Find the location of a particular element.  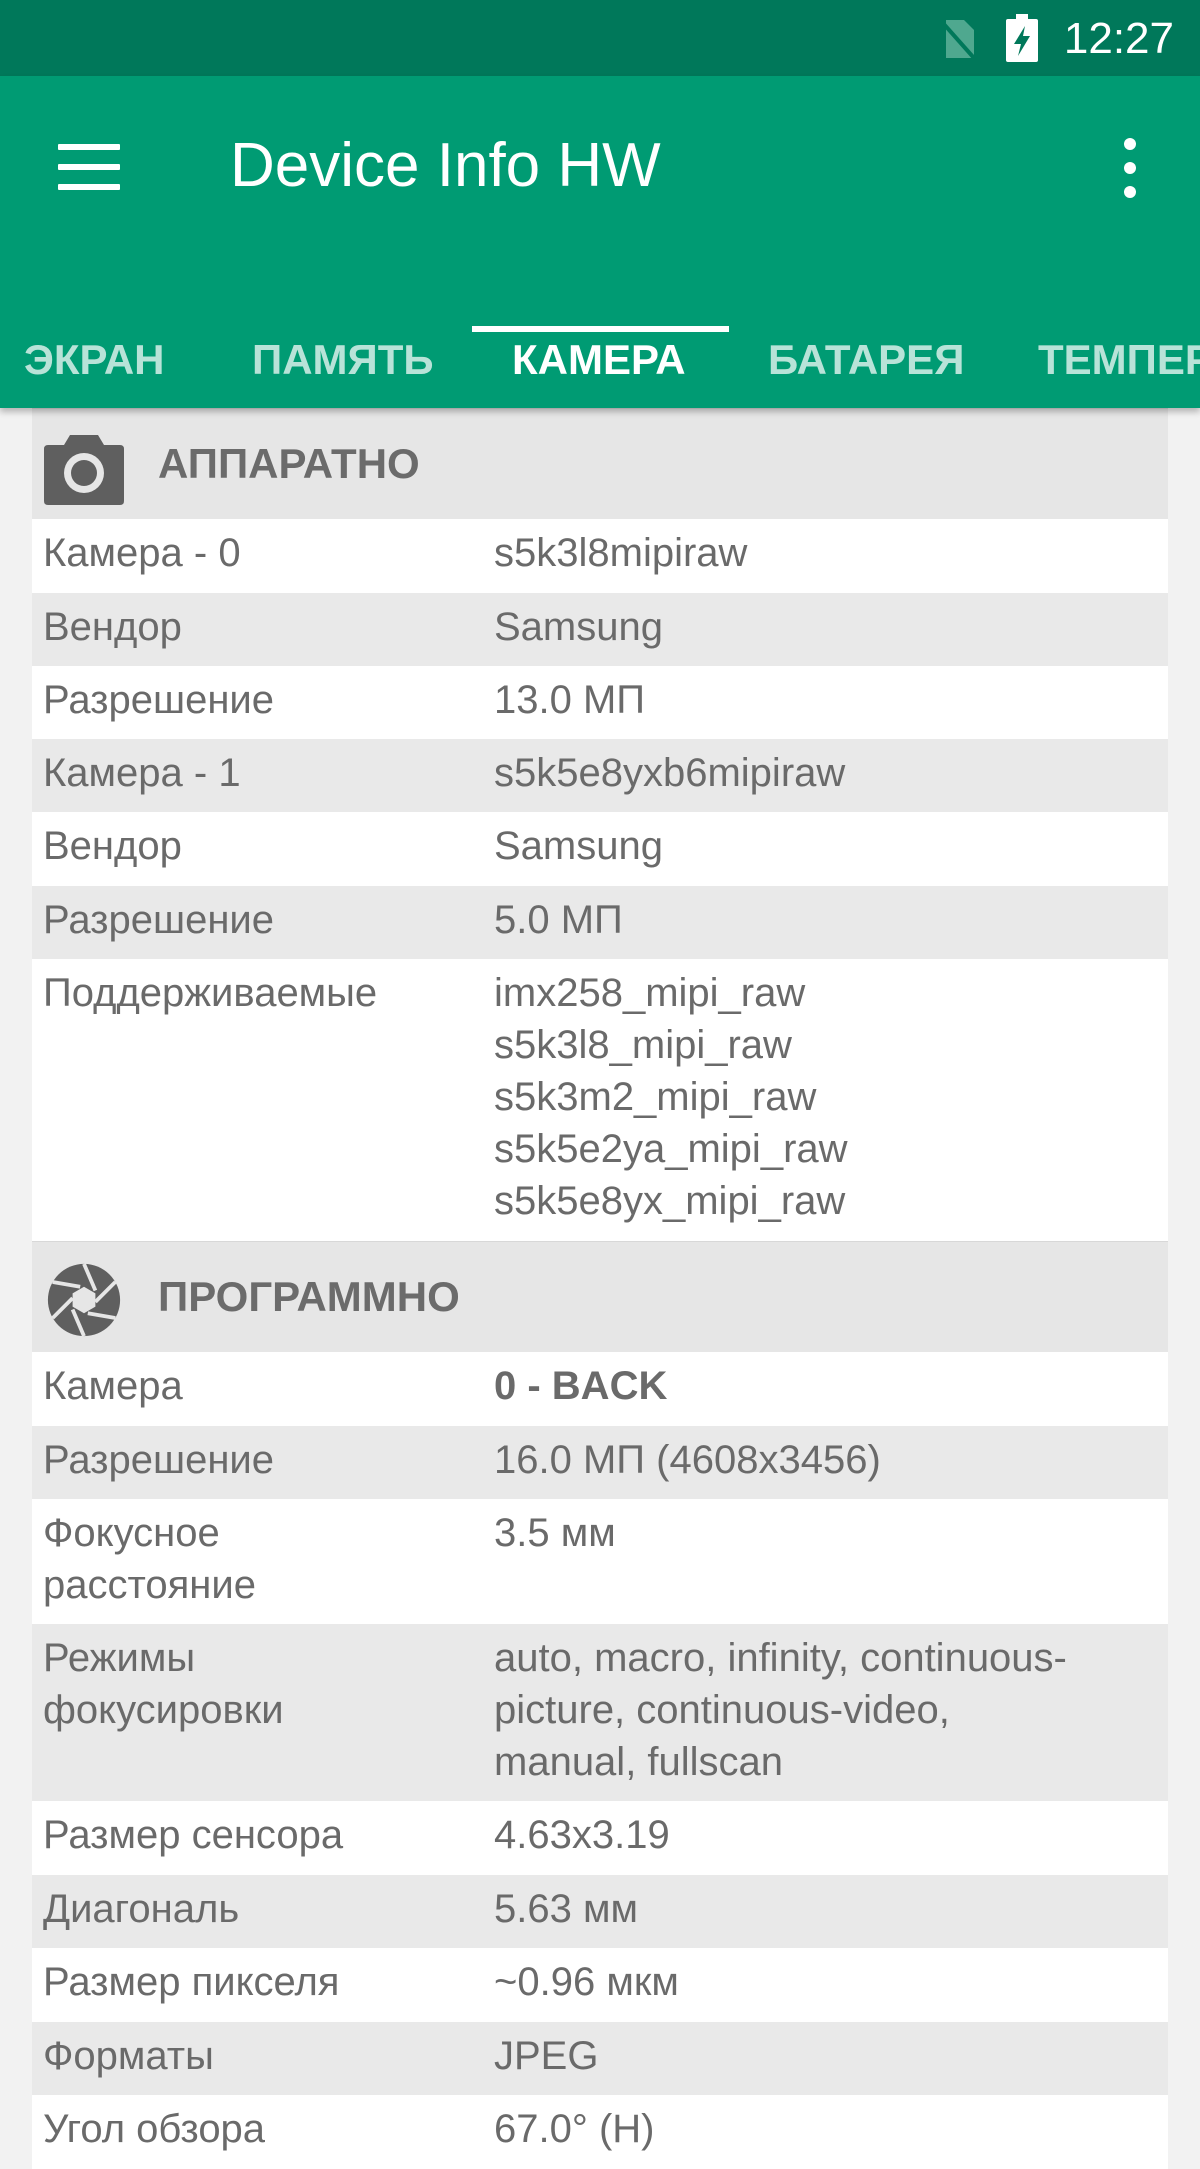

row-label: Камера - 1 is located at coordinates (142, 773).